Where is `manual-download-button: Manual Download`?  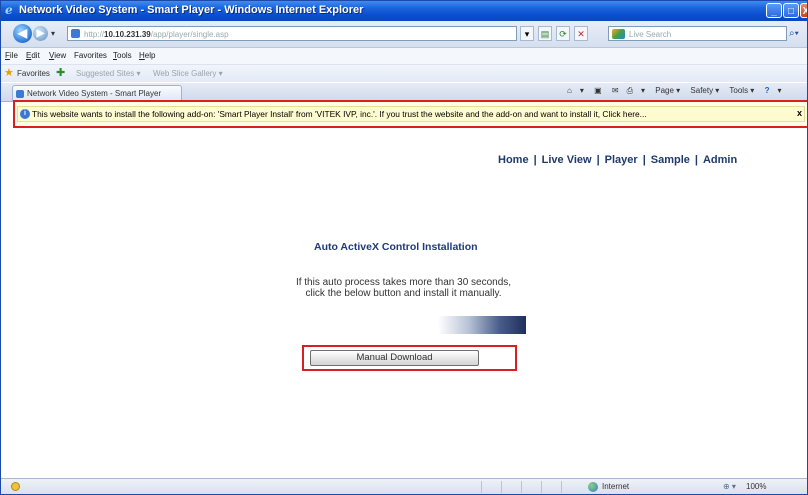
manual-download-button: Manual Download is located at coordinates (394, 358).